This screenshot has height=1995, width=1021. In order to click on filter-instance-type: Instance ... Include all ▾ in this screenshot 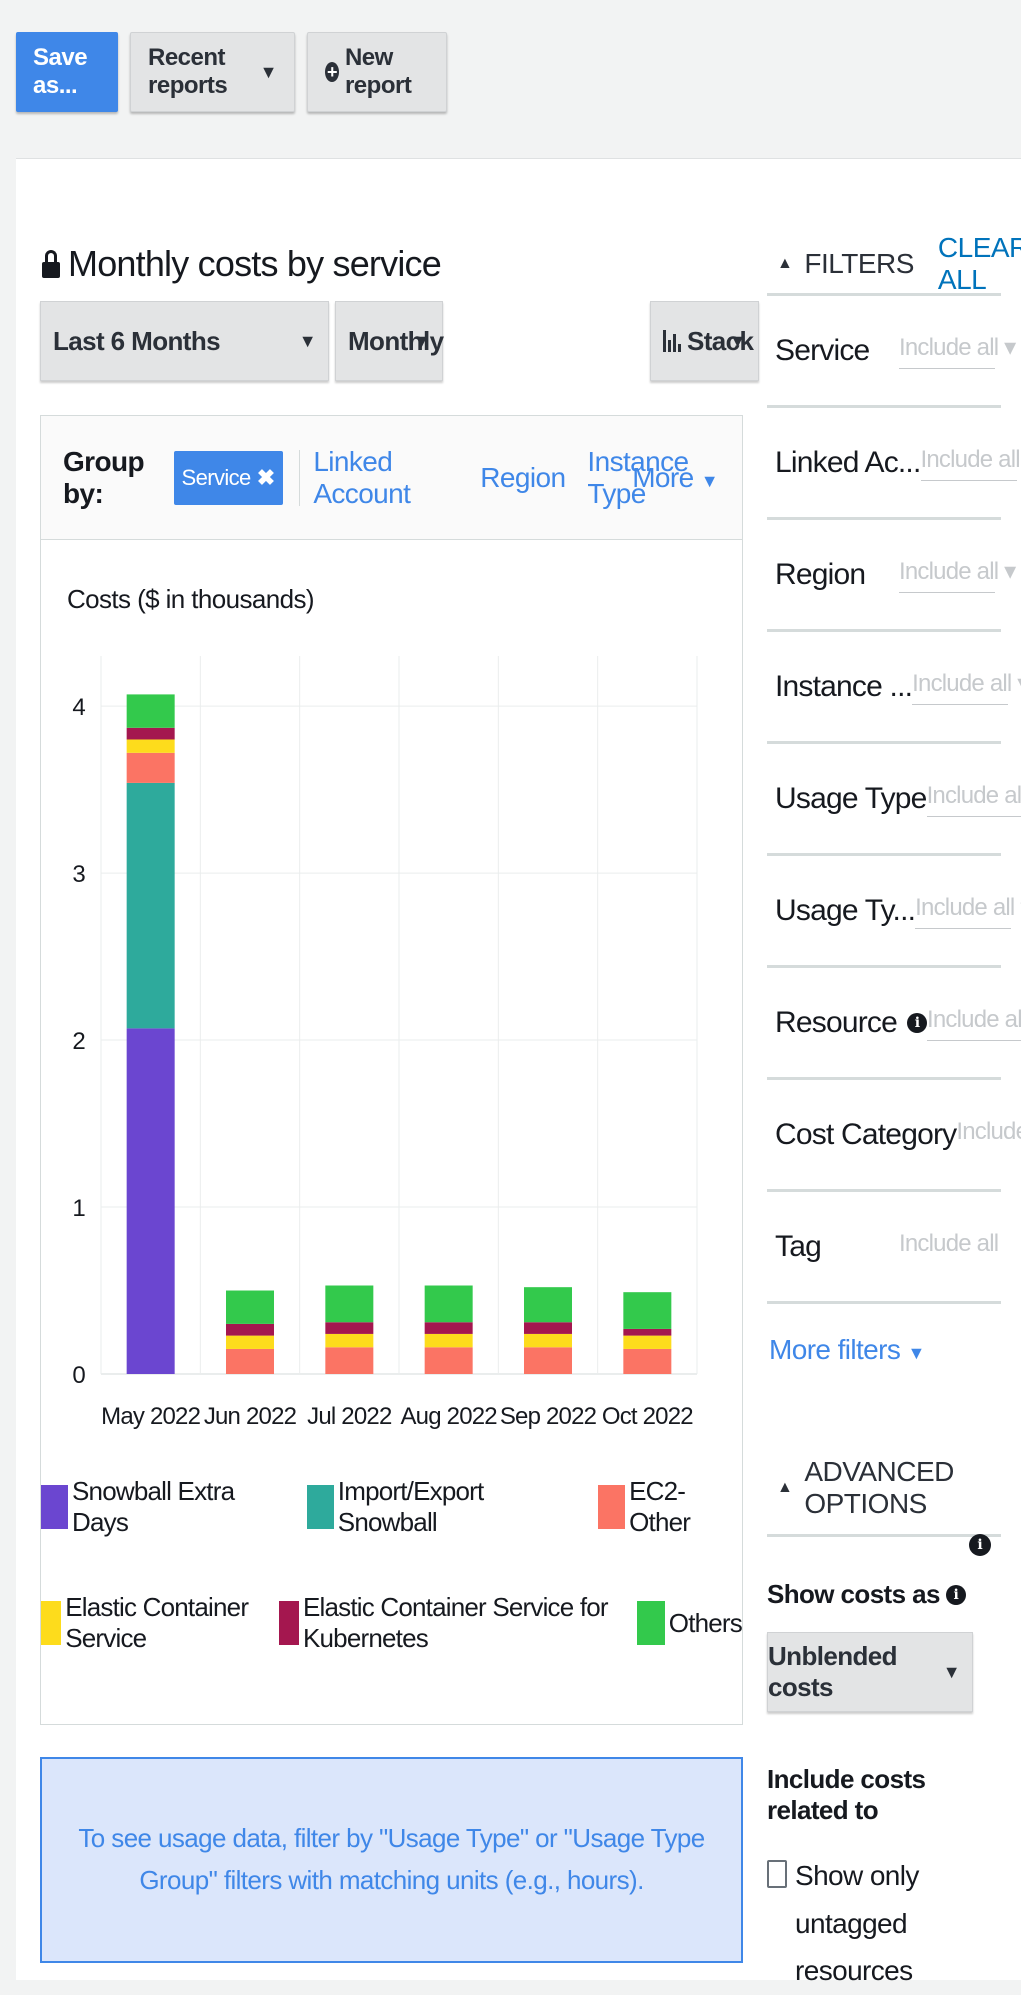, I will do `click(894, 688)`.